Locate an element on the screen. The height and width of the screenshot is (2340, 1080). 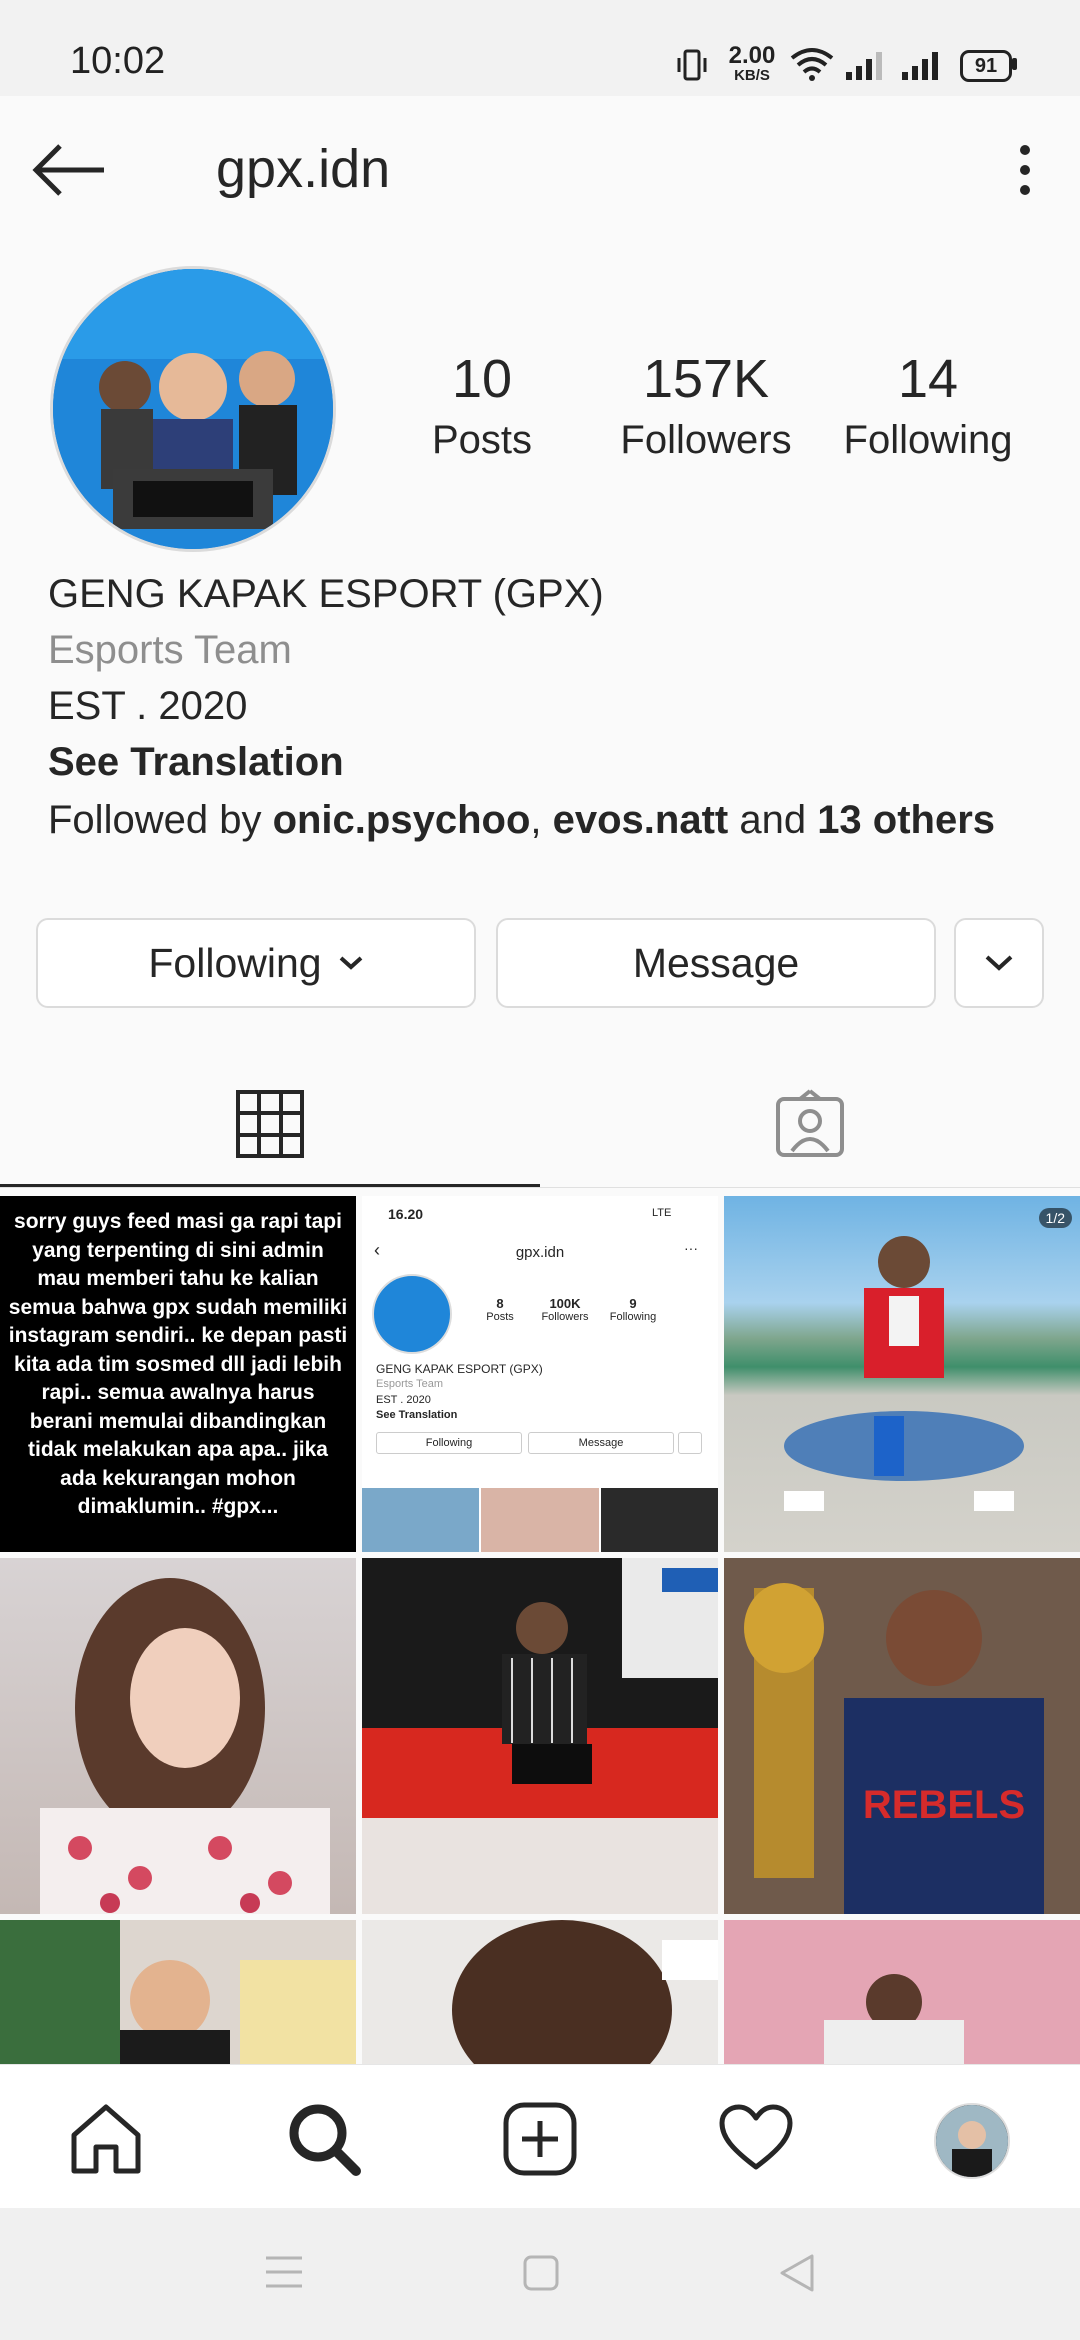
stat-posts: 10 Posts is located at coordinates (482, 405).